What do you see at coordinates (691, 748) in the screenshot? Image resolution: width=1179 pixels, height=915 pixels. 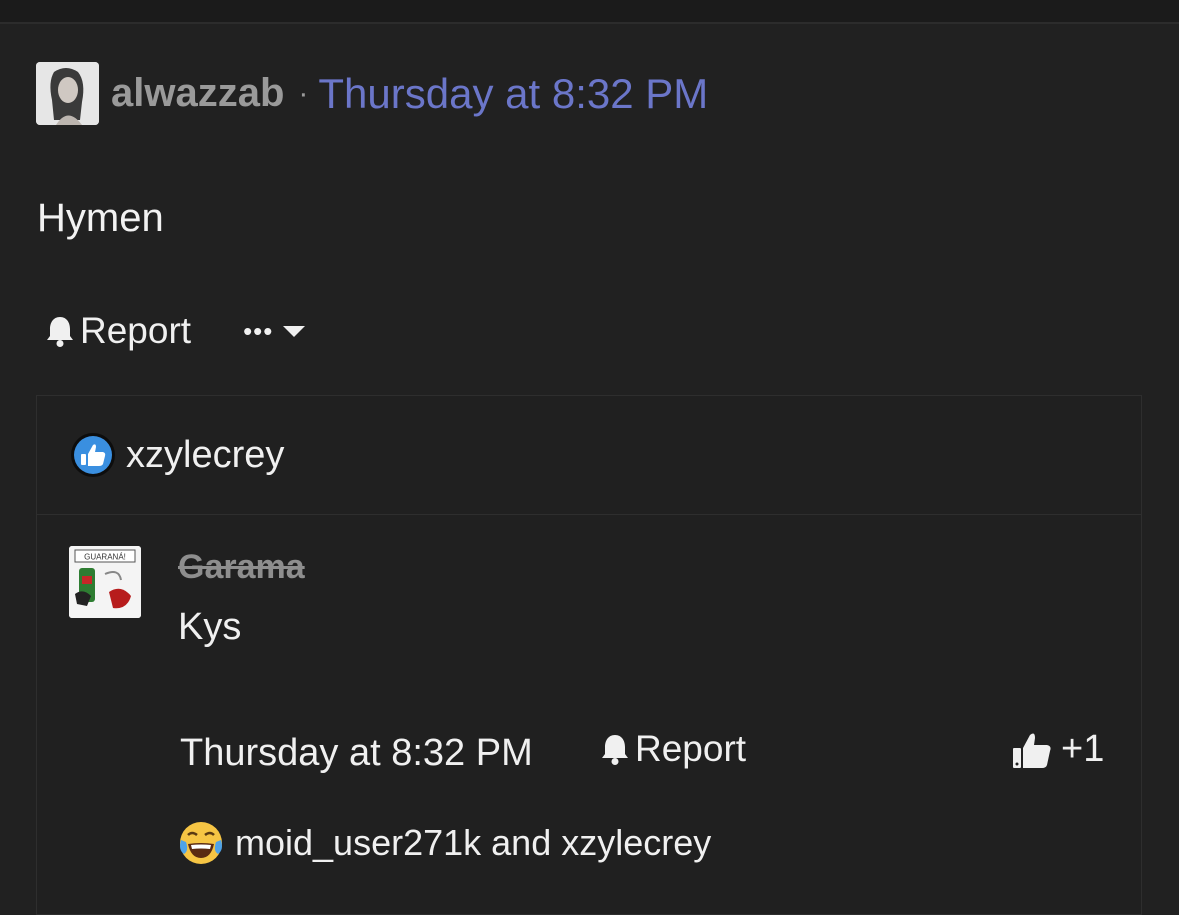 I see `comment-report-label: Report` at bounding box center [691, 748].